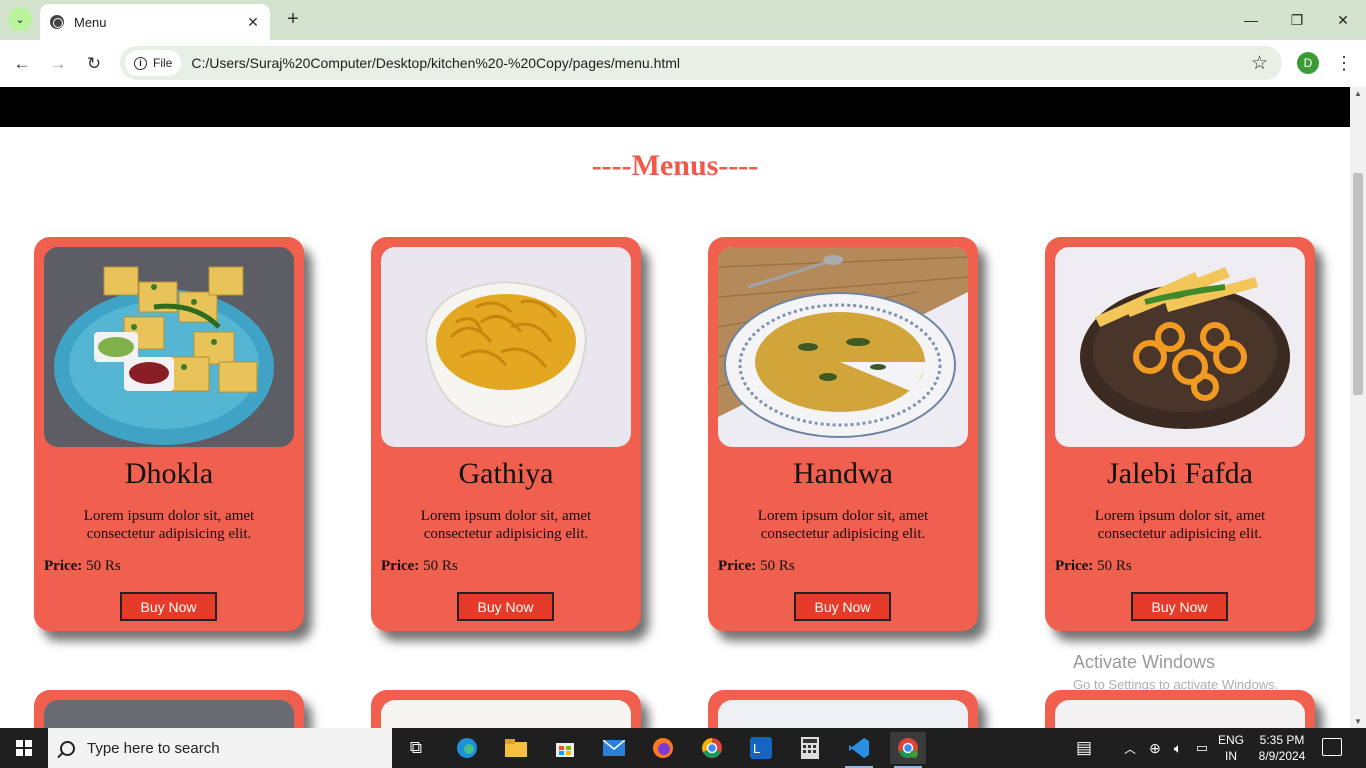 This screenshot has height=768, width=1366. I want to click on page-scrollbar: ▲ ▼, so click(1358, 407).